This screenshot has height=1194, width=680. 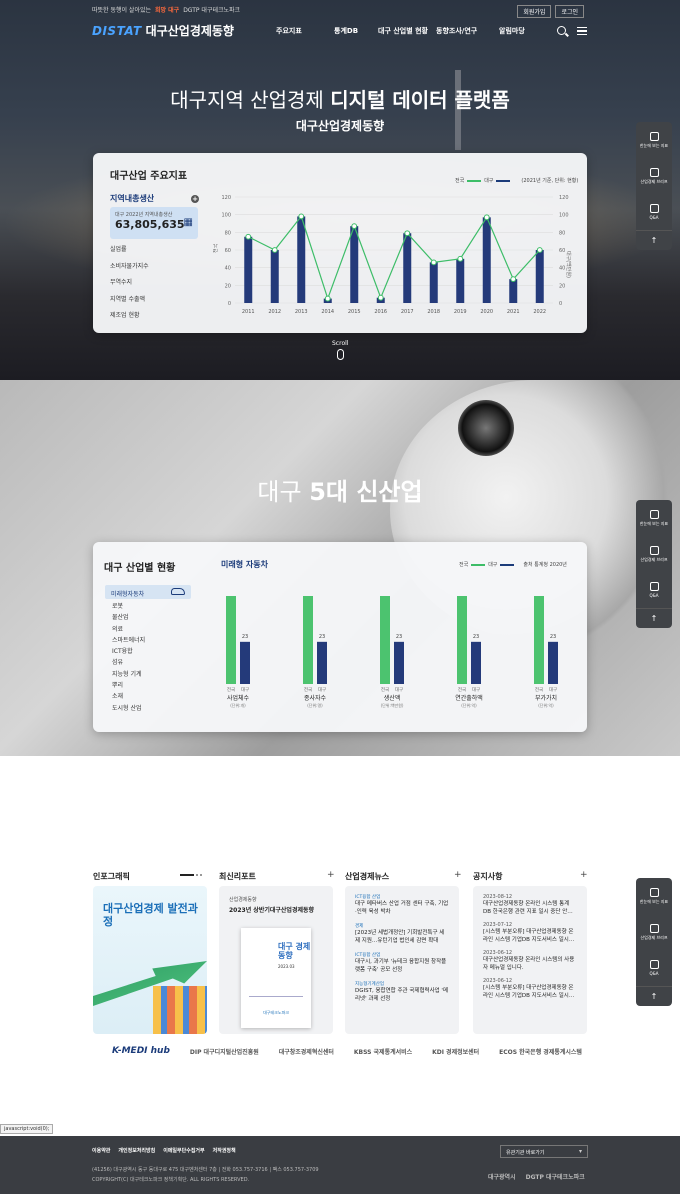 What do you see at coordinates (544, 1151) in the screenshot?
I see `related-sites-select: 유관기관 바로가기` at bounding box center [544, 1151].